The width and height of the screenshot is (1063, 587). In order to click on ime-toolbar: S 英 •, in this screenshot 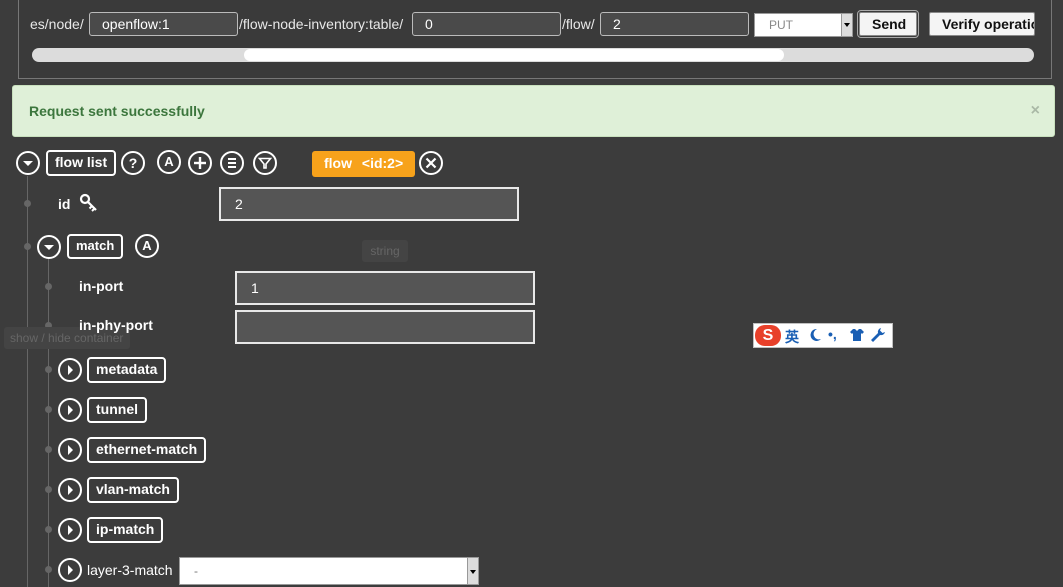, I will do `click(823, 335)`.